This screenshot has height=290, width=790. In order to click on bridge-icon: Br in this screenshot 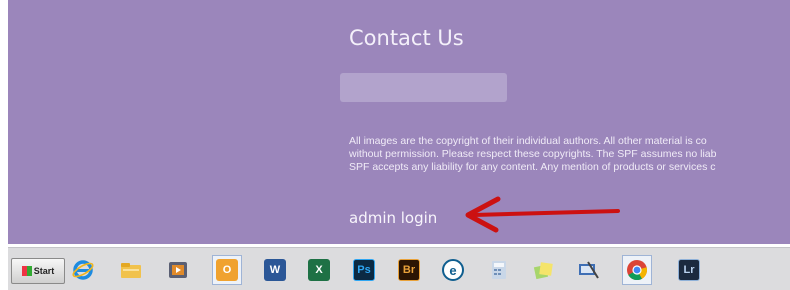, I will do `click(409, 270)`.